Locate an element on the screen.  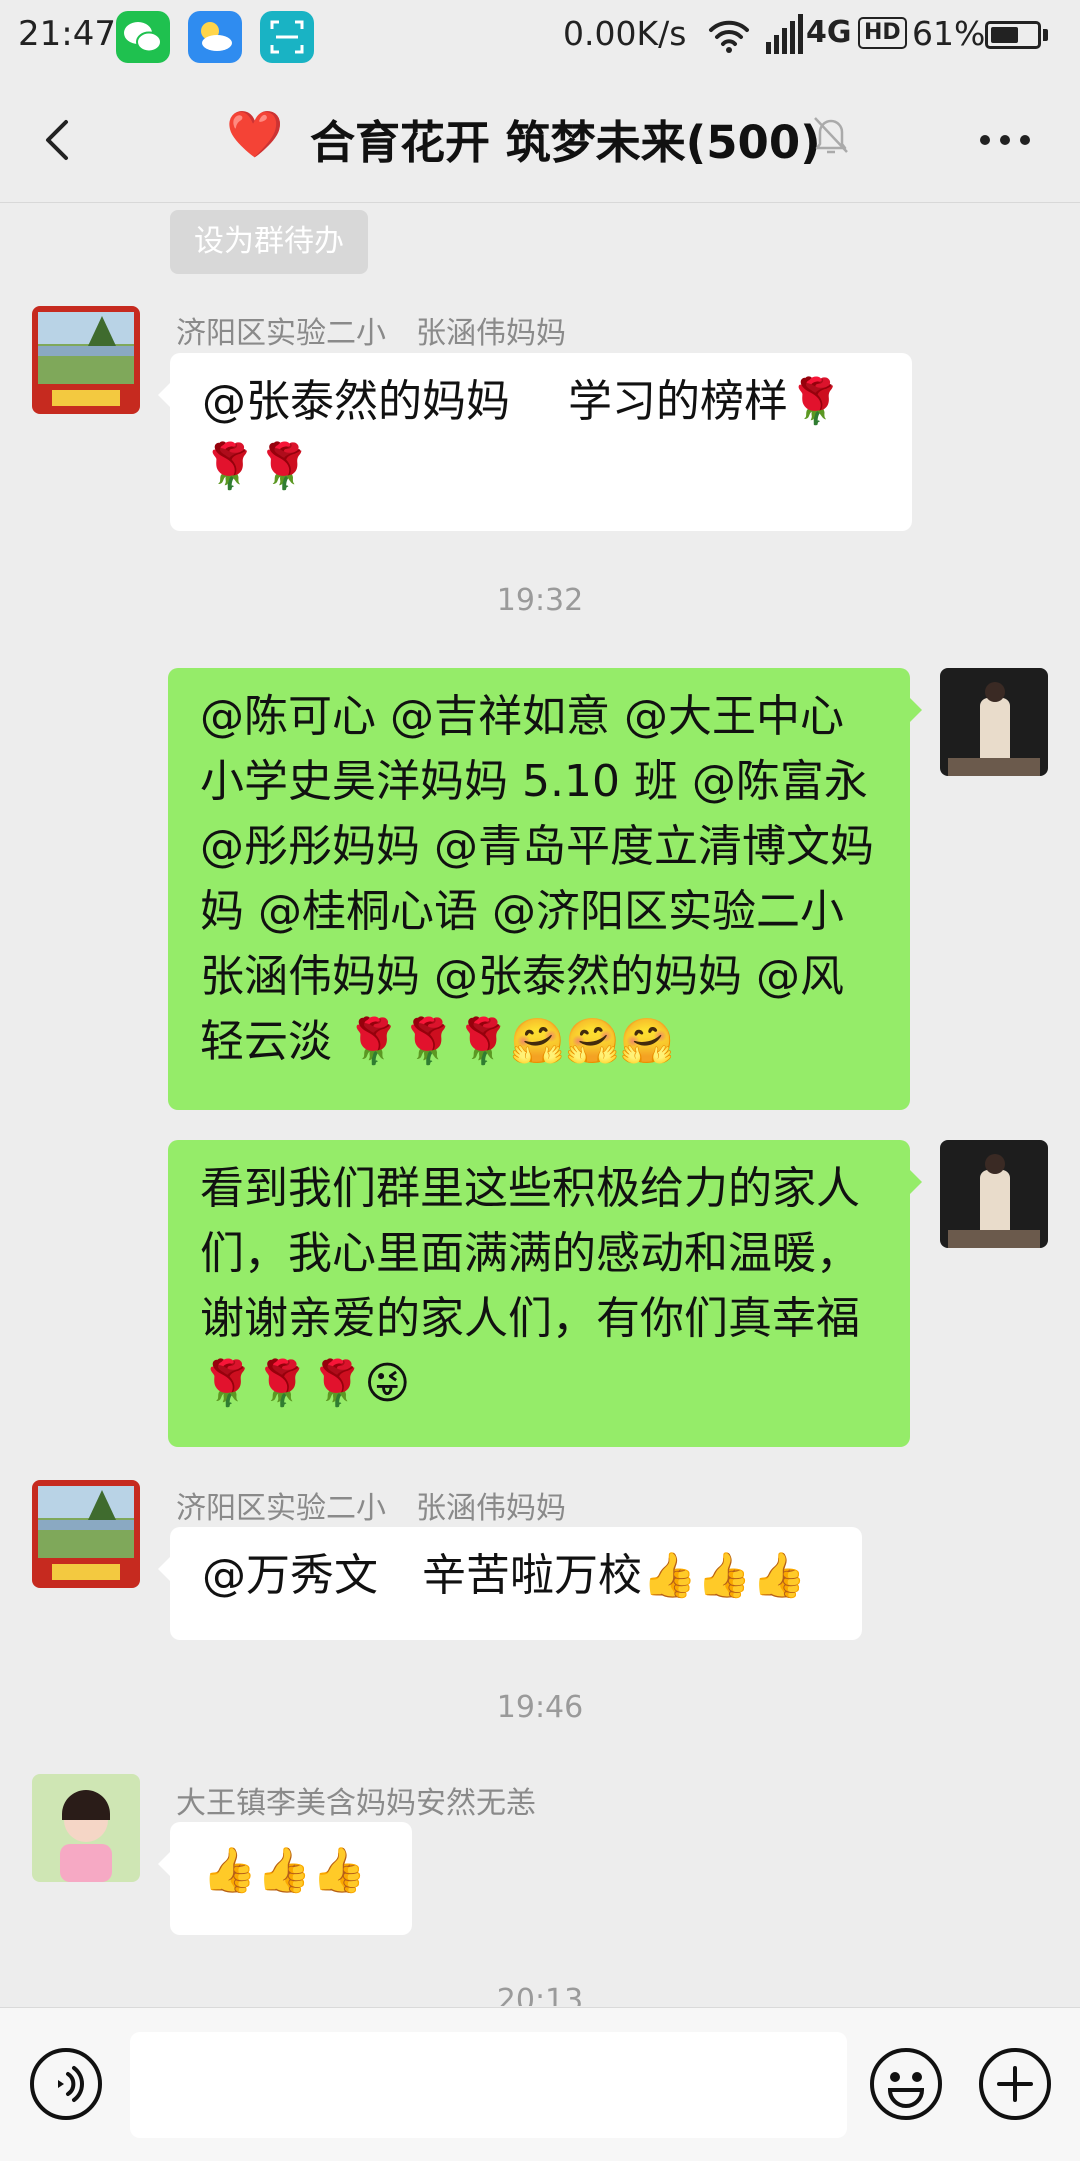
message-text: @万秀文 辛苦啦万校👍👍👍 is located at coordinates (504, 1575).